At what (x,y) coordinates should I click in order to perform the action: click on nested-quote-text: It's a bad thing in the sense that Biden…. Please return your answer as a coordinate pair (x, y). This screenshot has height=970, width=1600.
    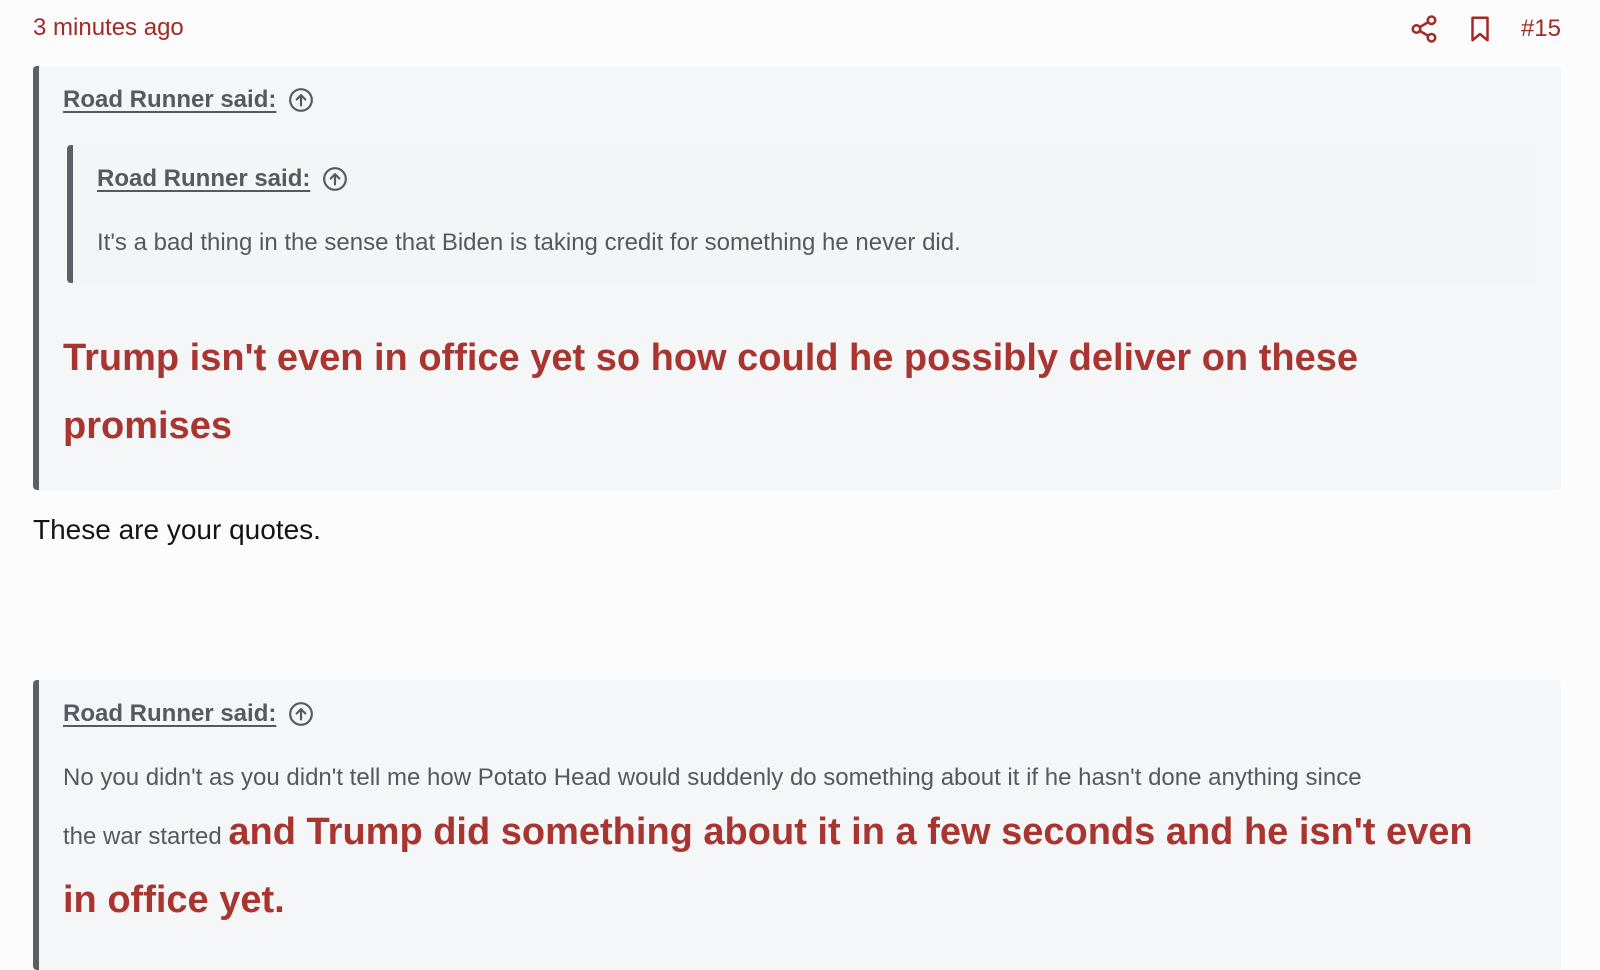
    Looking at the image, I should click on (529, 242).